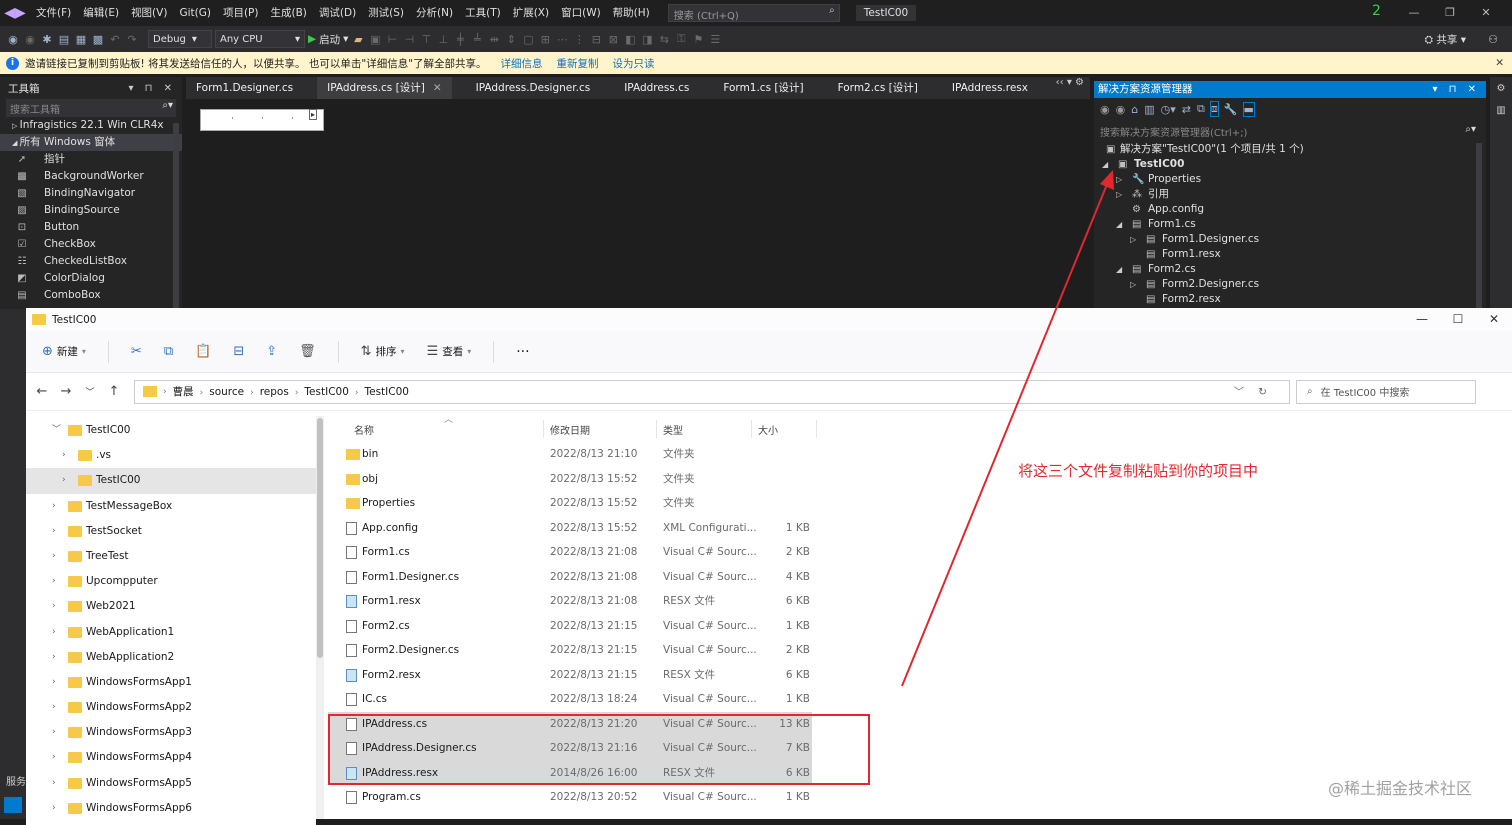 Image resolution: width=1512 pixels, height=825 pixels. Describe the element at coordinates (522, 63) in the screenshot. I see `details-link: 详细信息` at that location.